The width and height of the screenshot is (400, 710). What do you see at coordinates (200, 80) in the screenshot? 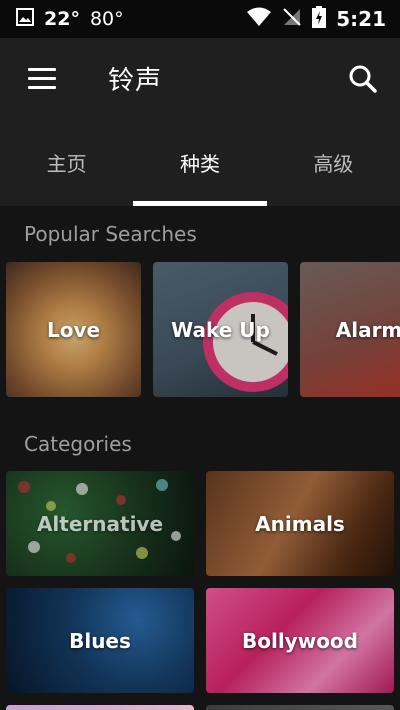
I see `app-bar: 铃声` at bounding box center [200, 80].